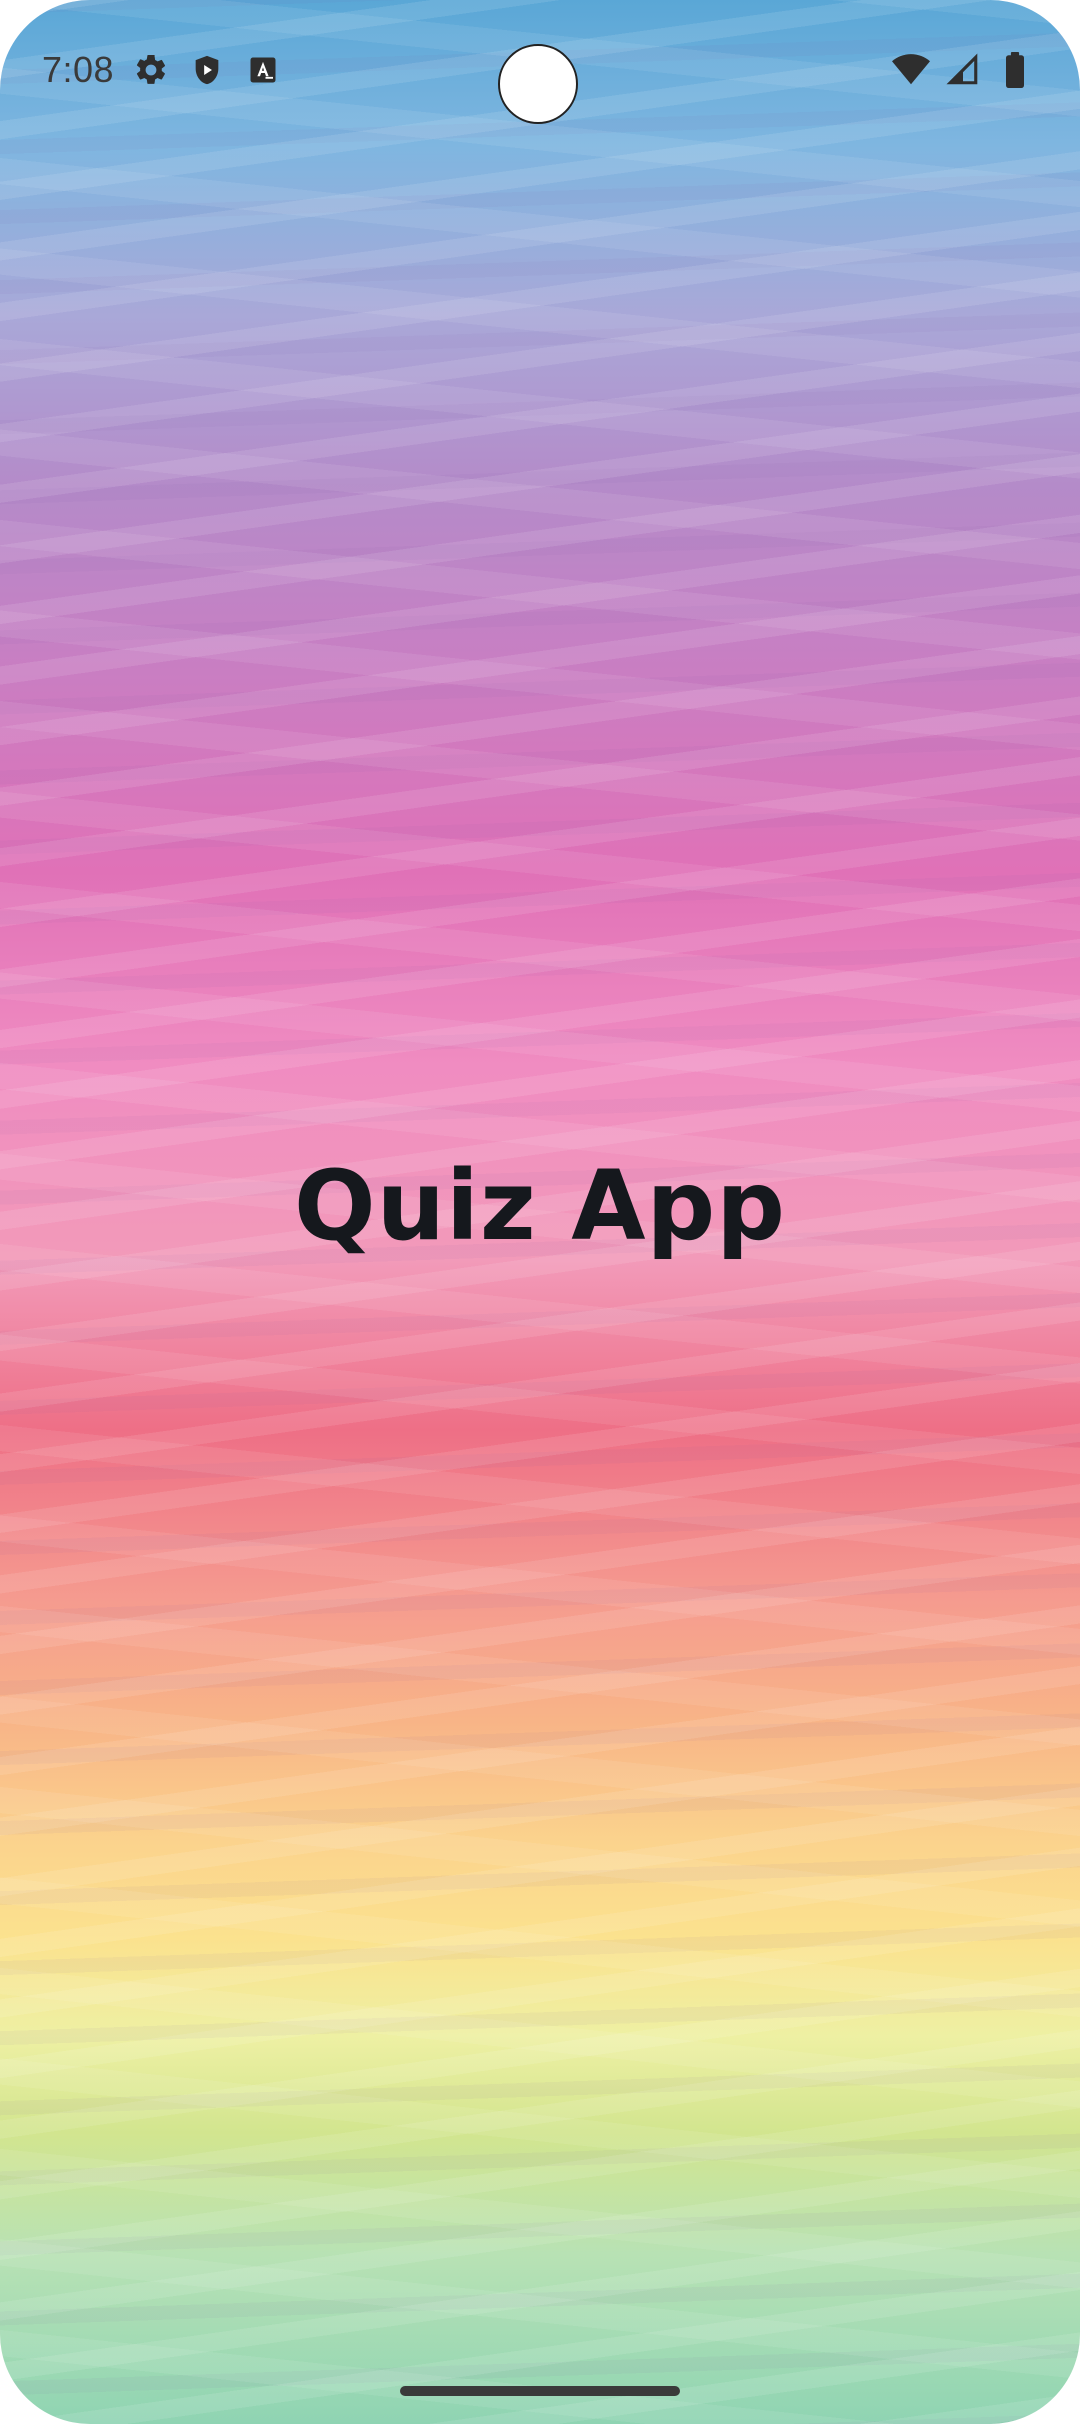 This screenshot has width=1080, height=2424. Describe the element at coordinates (540, 2391) in the screenshot. I see `home-gesture-bar` at that location.